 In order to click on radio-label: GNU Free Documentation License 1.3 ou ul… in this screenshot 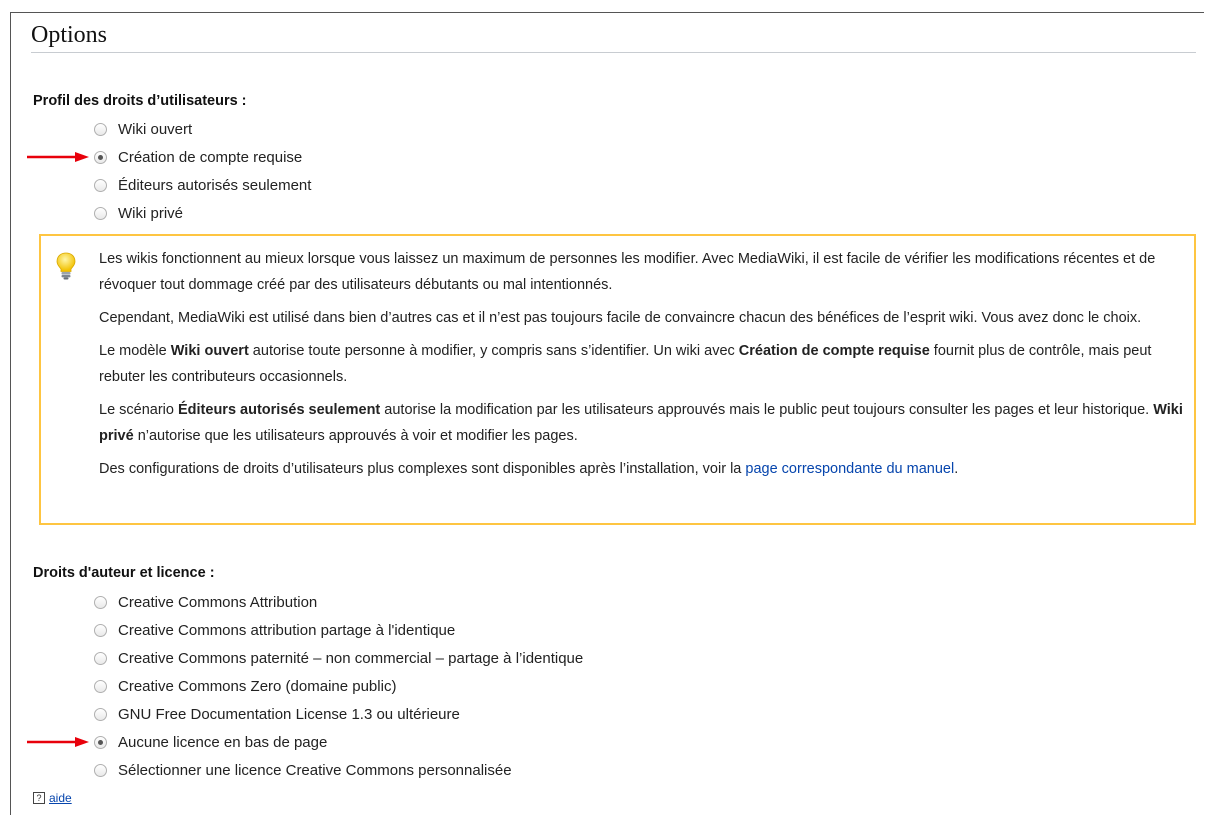, I will do `click(289, 714)`.